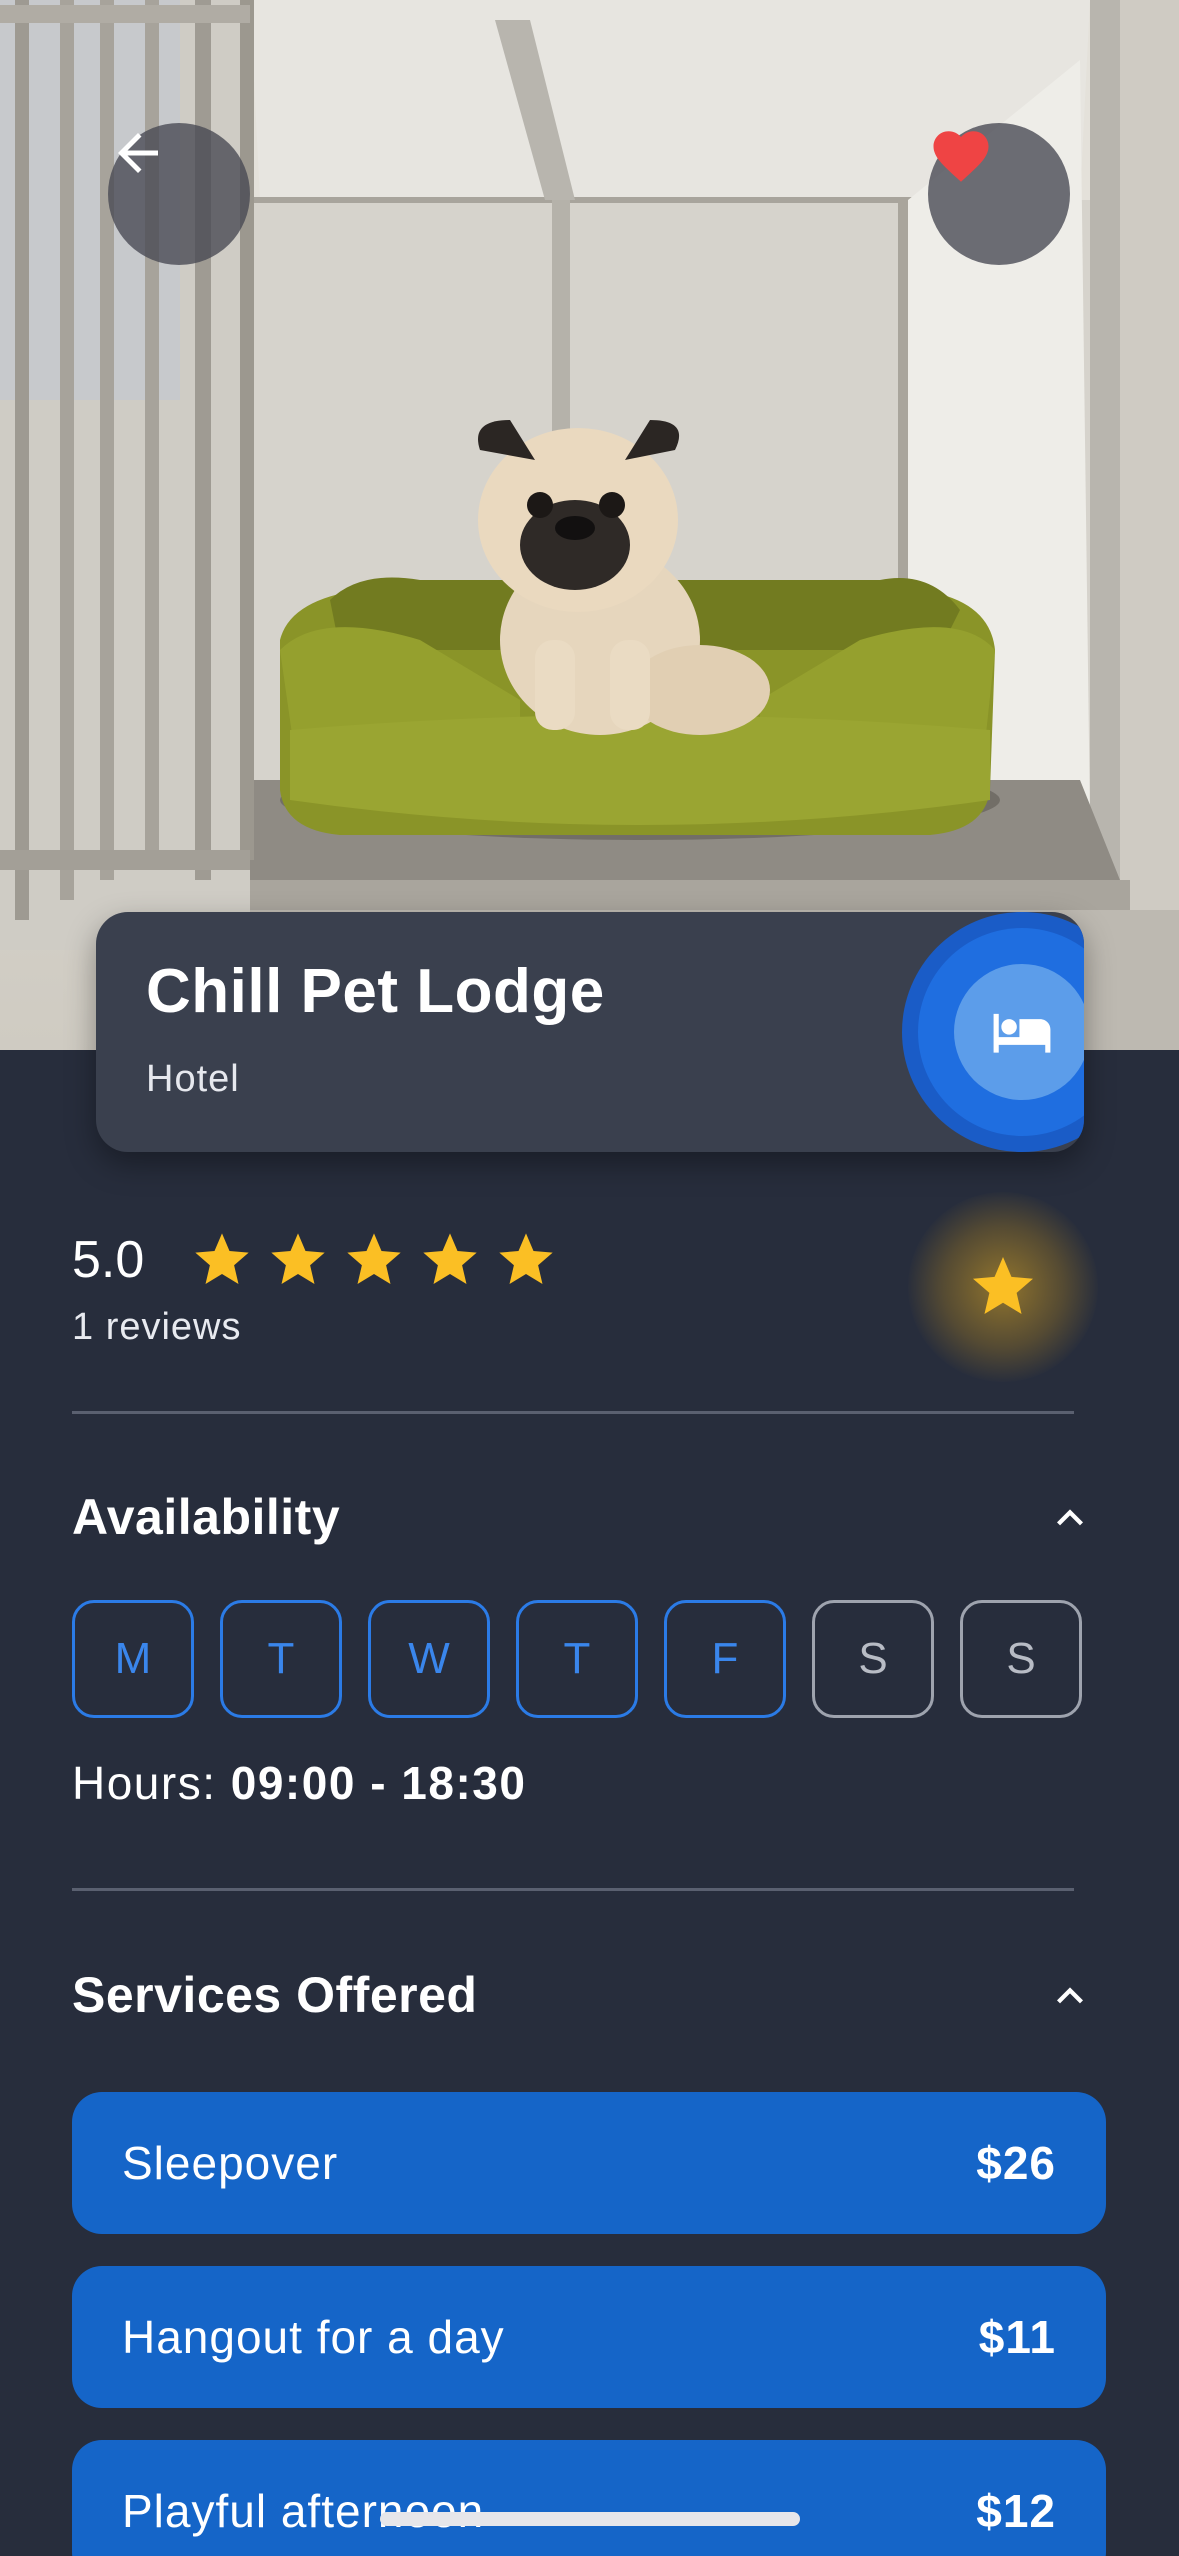 Image resolution: width=1179 pixels, height=2556 pixels. Describe the element at coordinates (589, 2163) in the screenshot. I see `service-item: Sleepover $26` at that location.